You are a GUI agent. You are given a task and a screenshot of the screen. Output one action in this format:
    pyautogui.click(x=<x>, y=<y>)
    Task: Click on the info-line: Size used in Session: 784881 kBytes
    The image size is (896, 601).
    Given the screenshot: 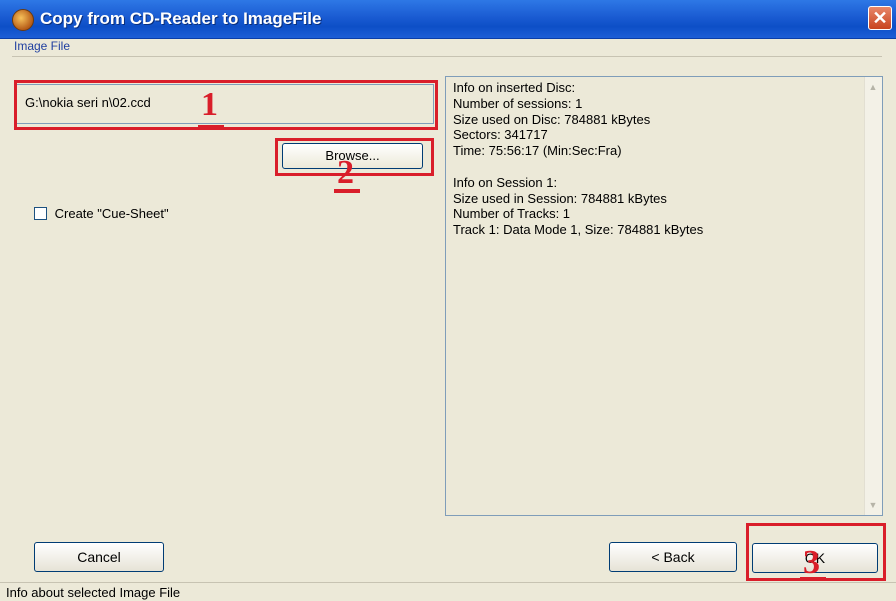 What is the action you would take?
    pyautogui.click(x=560, y=198)
    